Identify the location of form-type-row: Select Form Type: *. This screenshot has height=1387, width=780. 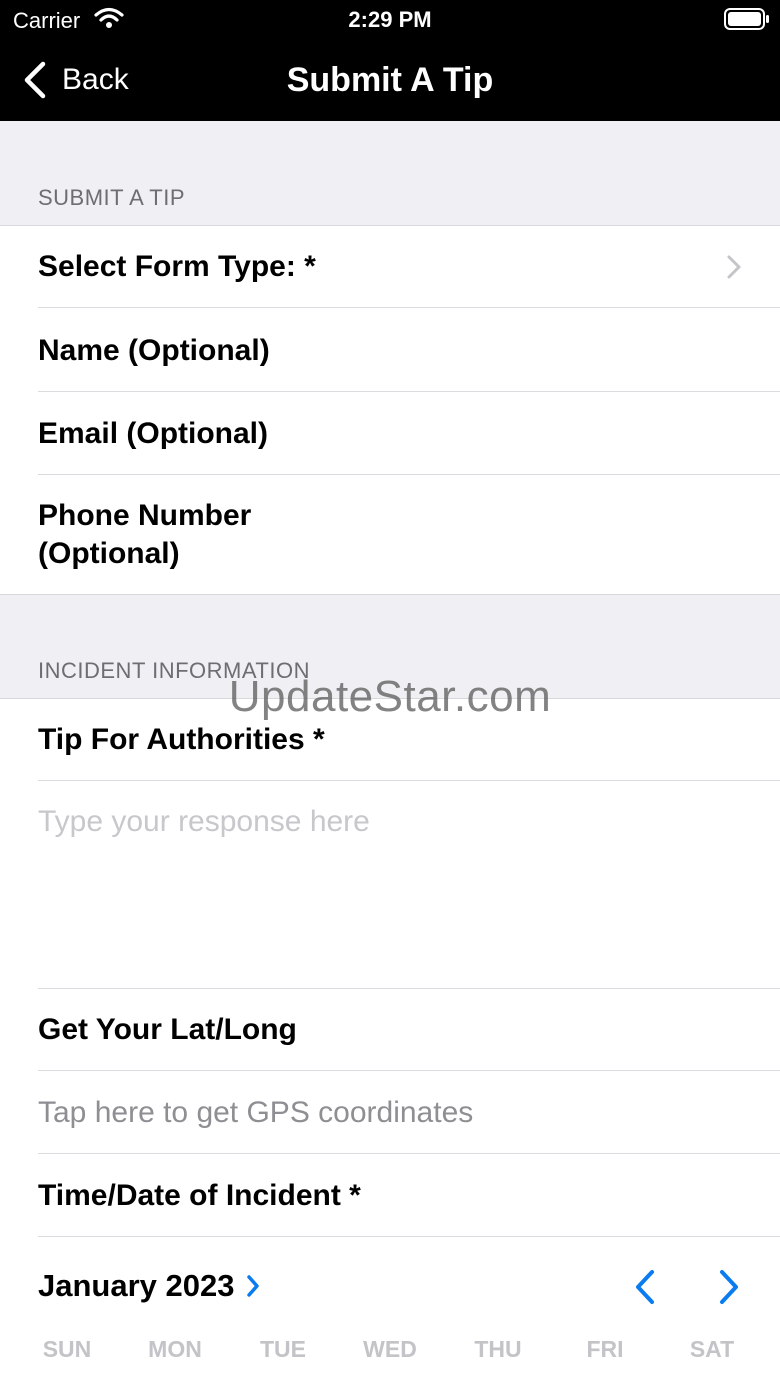
(390, 267).